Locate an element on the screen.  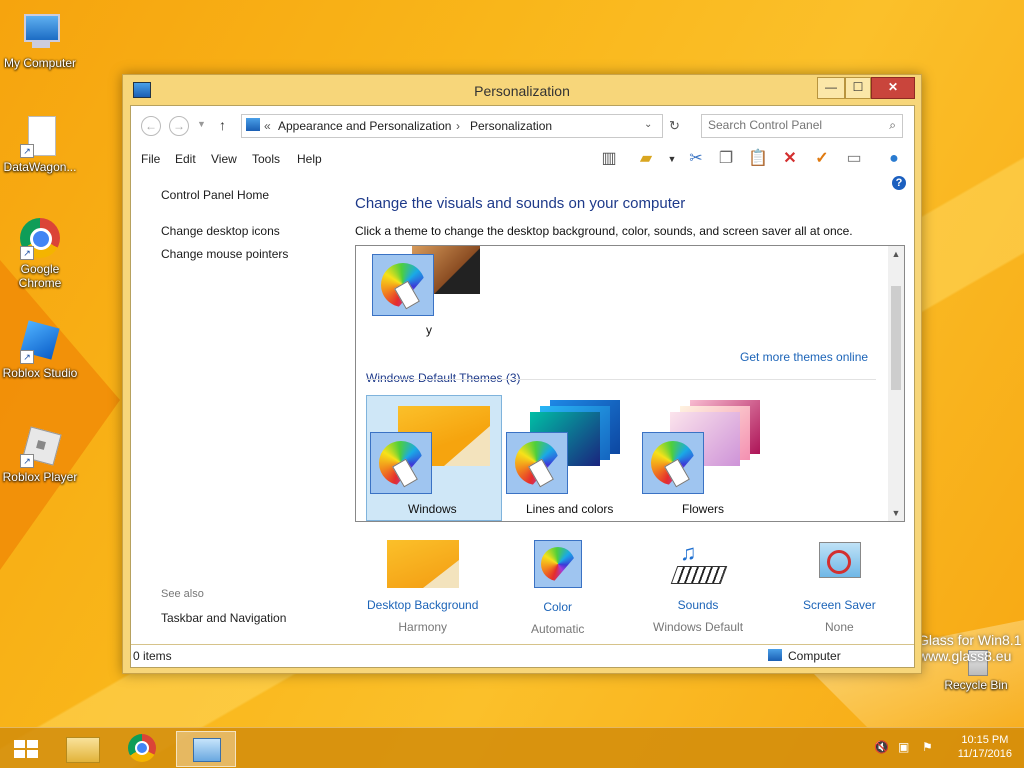
desktop-icon-label: Google Chrome is located at coordinates (40, 276).